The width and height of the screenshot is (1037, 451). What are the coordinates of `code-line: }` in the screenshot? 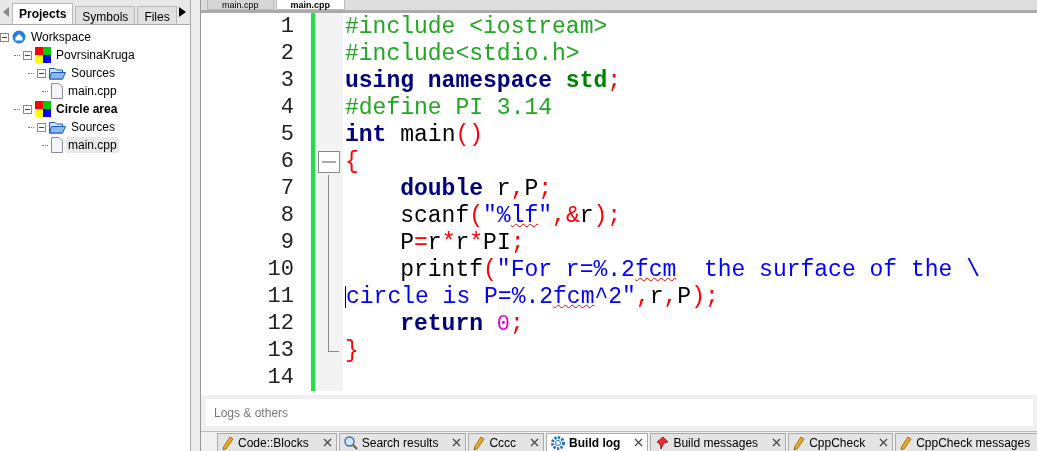 It's located at (352, 350).